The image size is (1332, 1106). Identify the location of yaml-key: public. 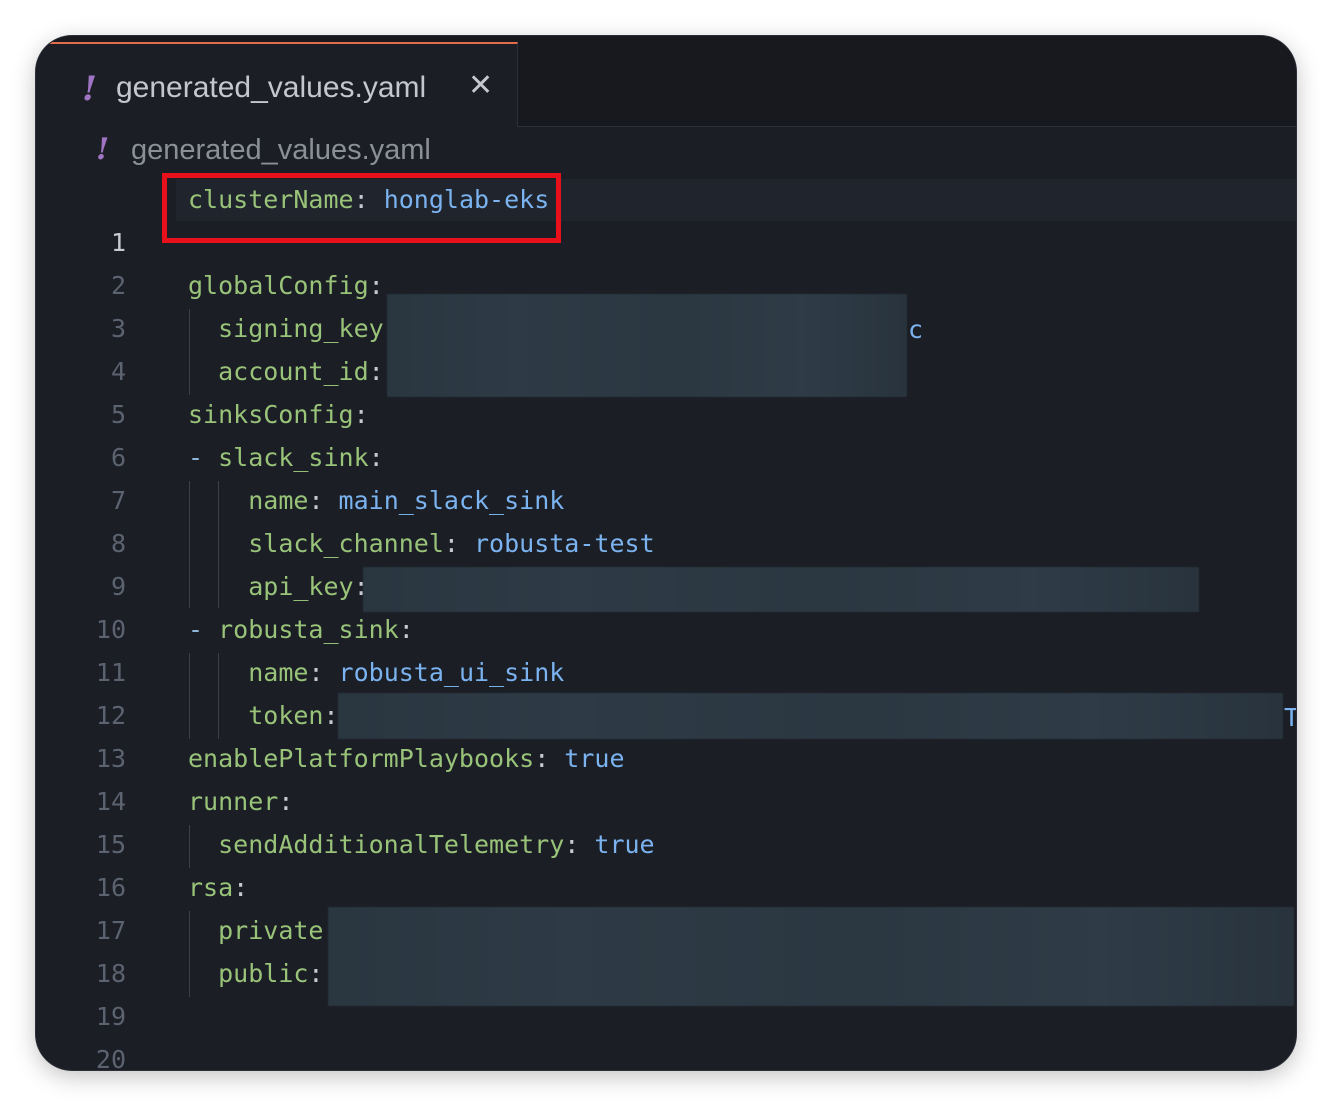
(263, 973).